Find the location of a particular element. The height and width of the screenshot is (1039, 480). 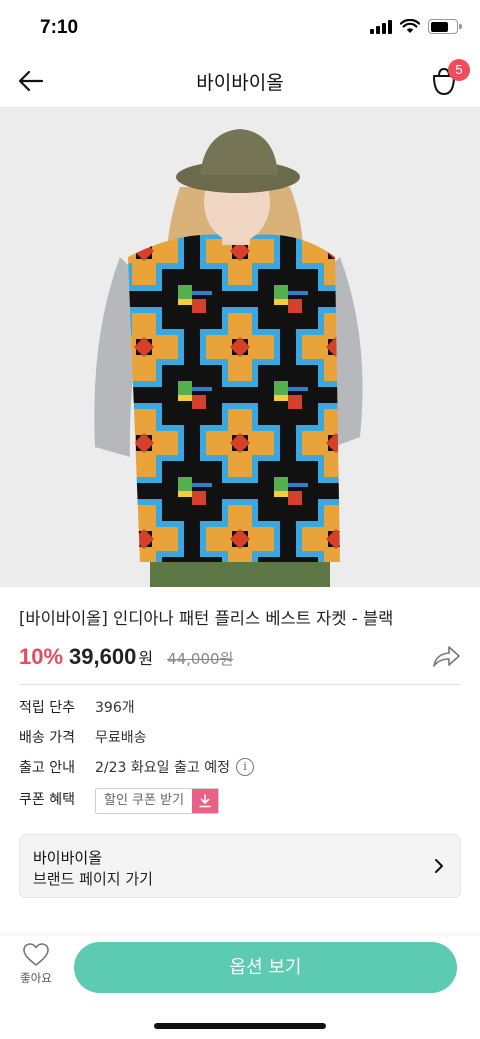

brand-page-card: 바이바이올 브랜드 페이지 가기 is located at coordinates (240, 866).